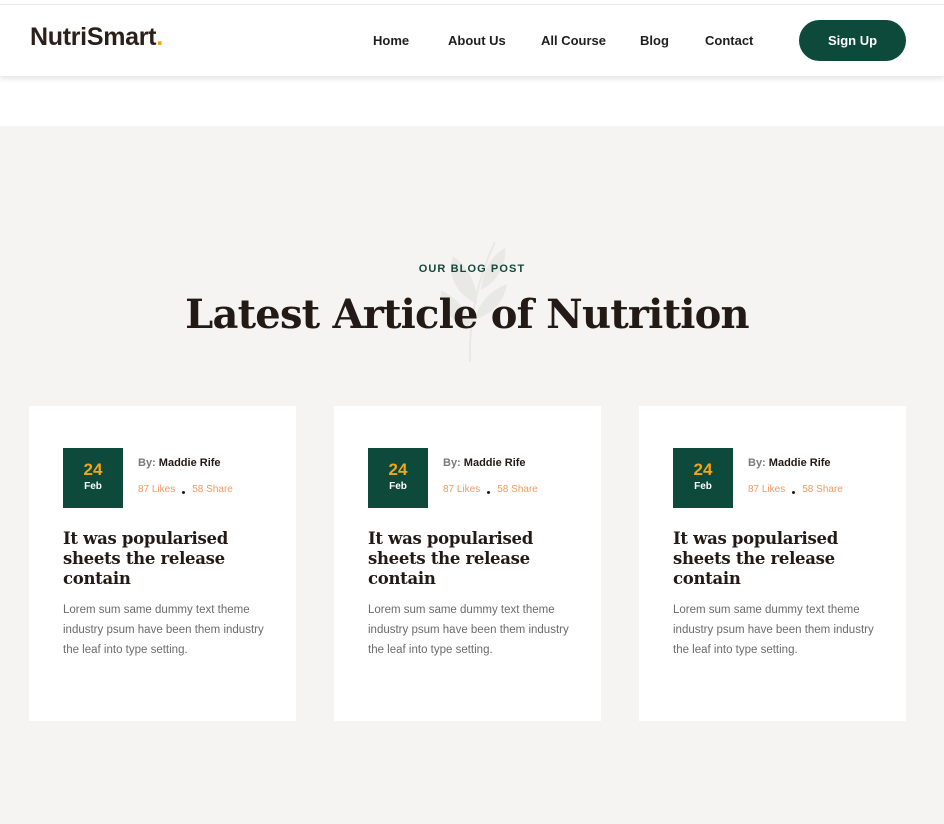  I want to click on sign-up-button: Sign Up, so click(852, 40).